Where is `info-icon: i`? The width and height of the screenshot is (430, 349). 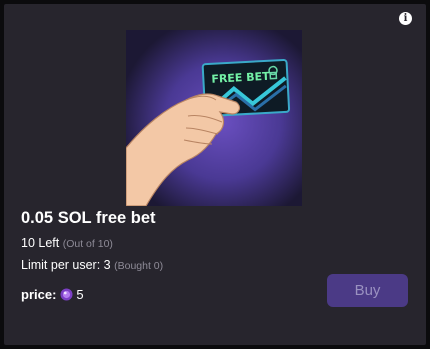 info-icon: i is located at coordinates (405, 18).